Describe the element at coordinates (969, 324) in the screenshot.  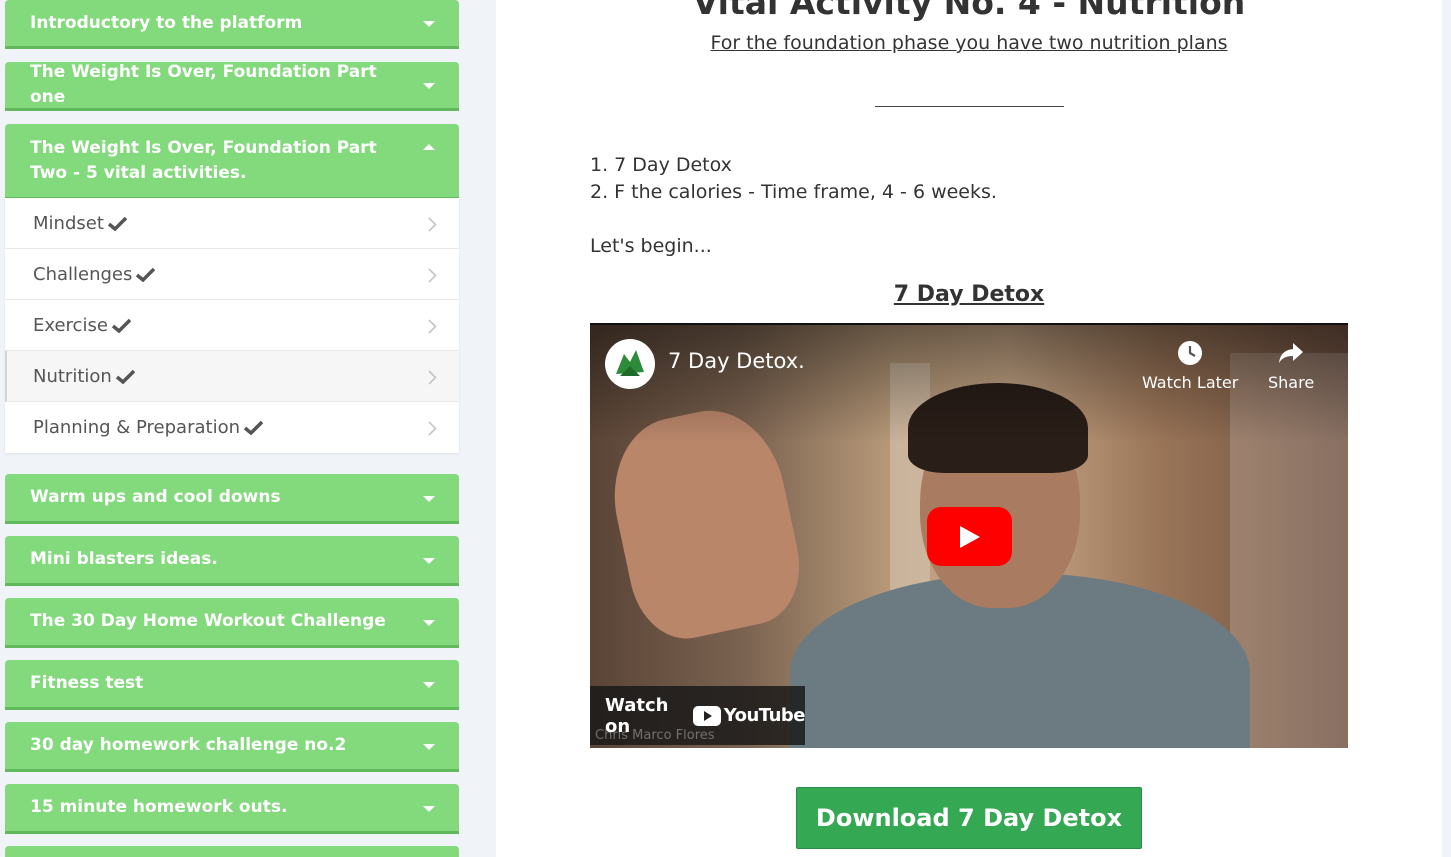
I see `video-topbar` at that location.